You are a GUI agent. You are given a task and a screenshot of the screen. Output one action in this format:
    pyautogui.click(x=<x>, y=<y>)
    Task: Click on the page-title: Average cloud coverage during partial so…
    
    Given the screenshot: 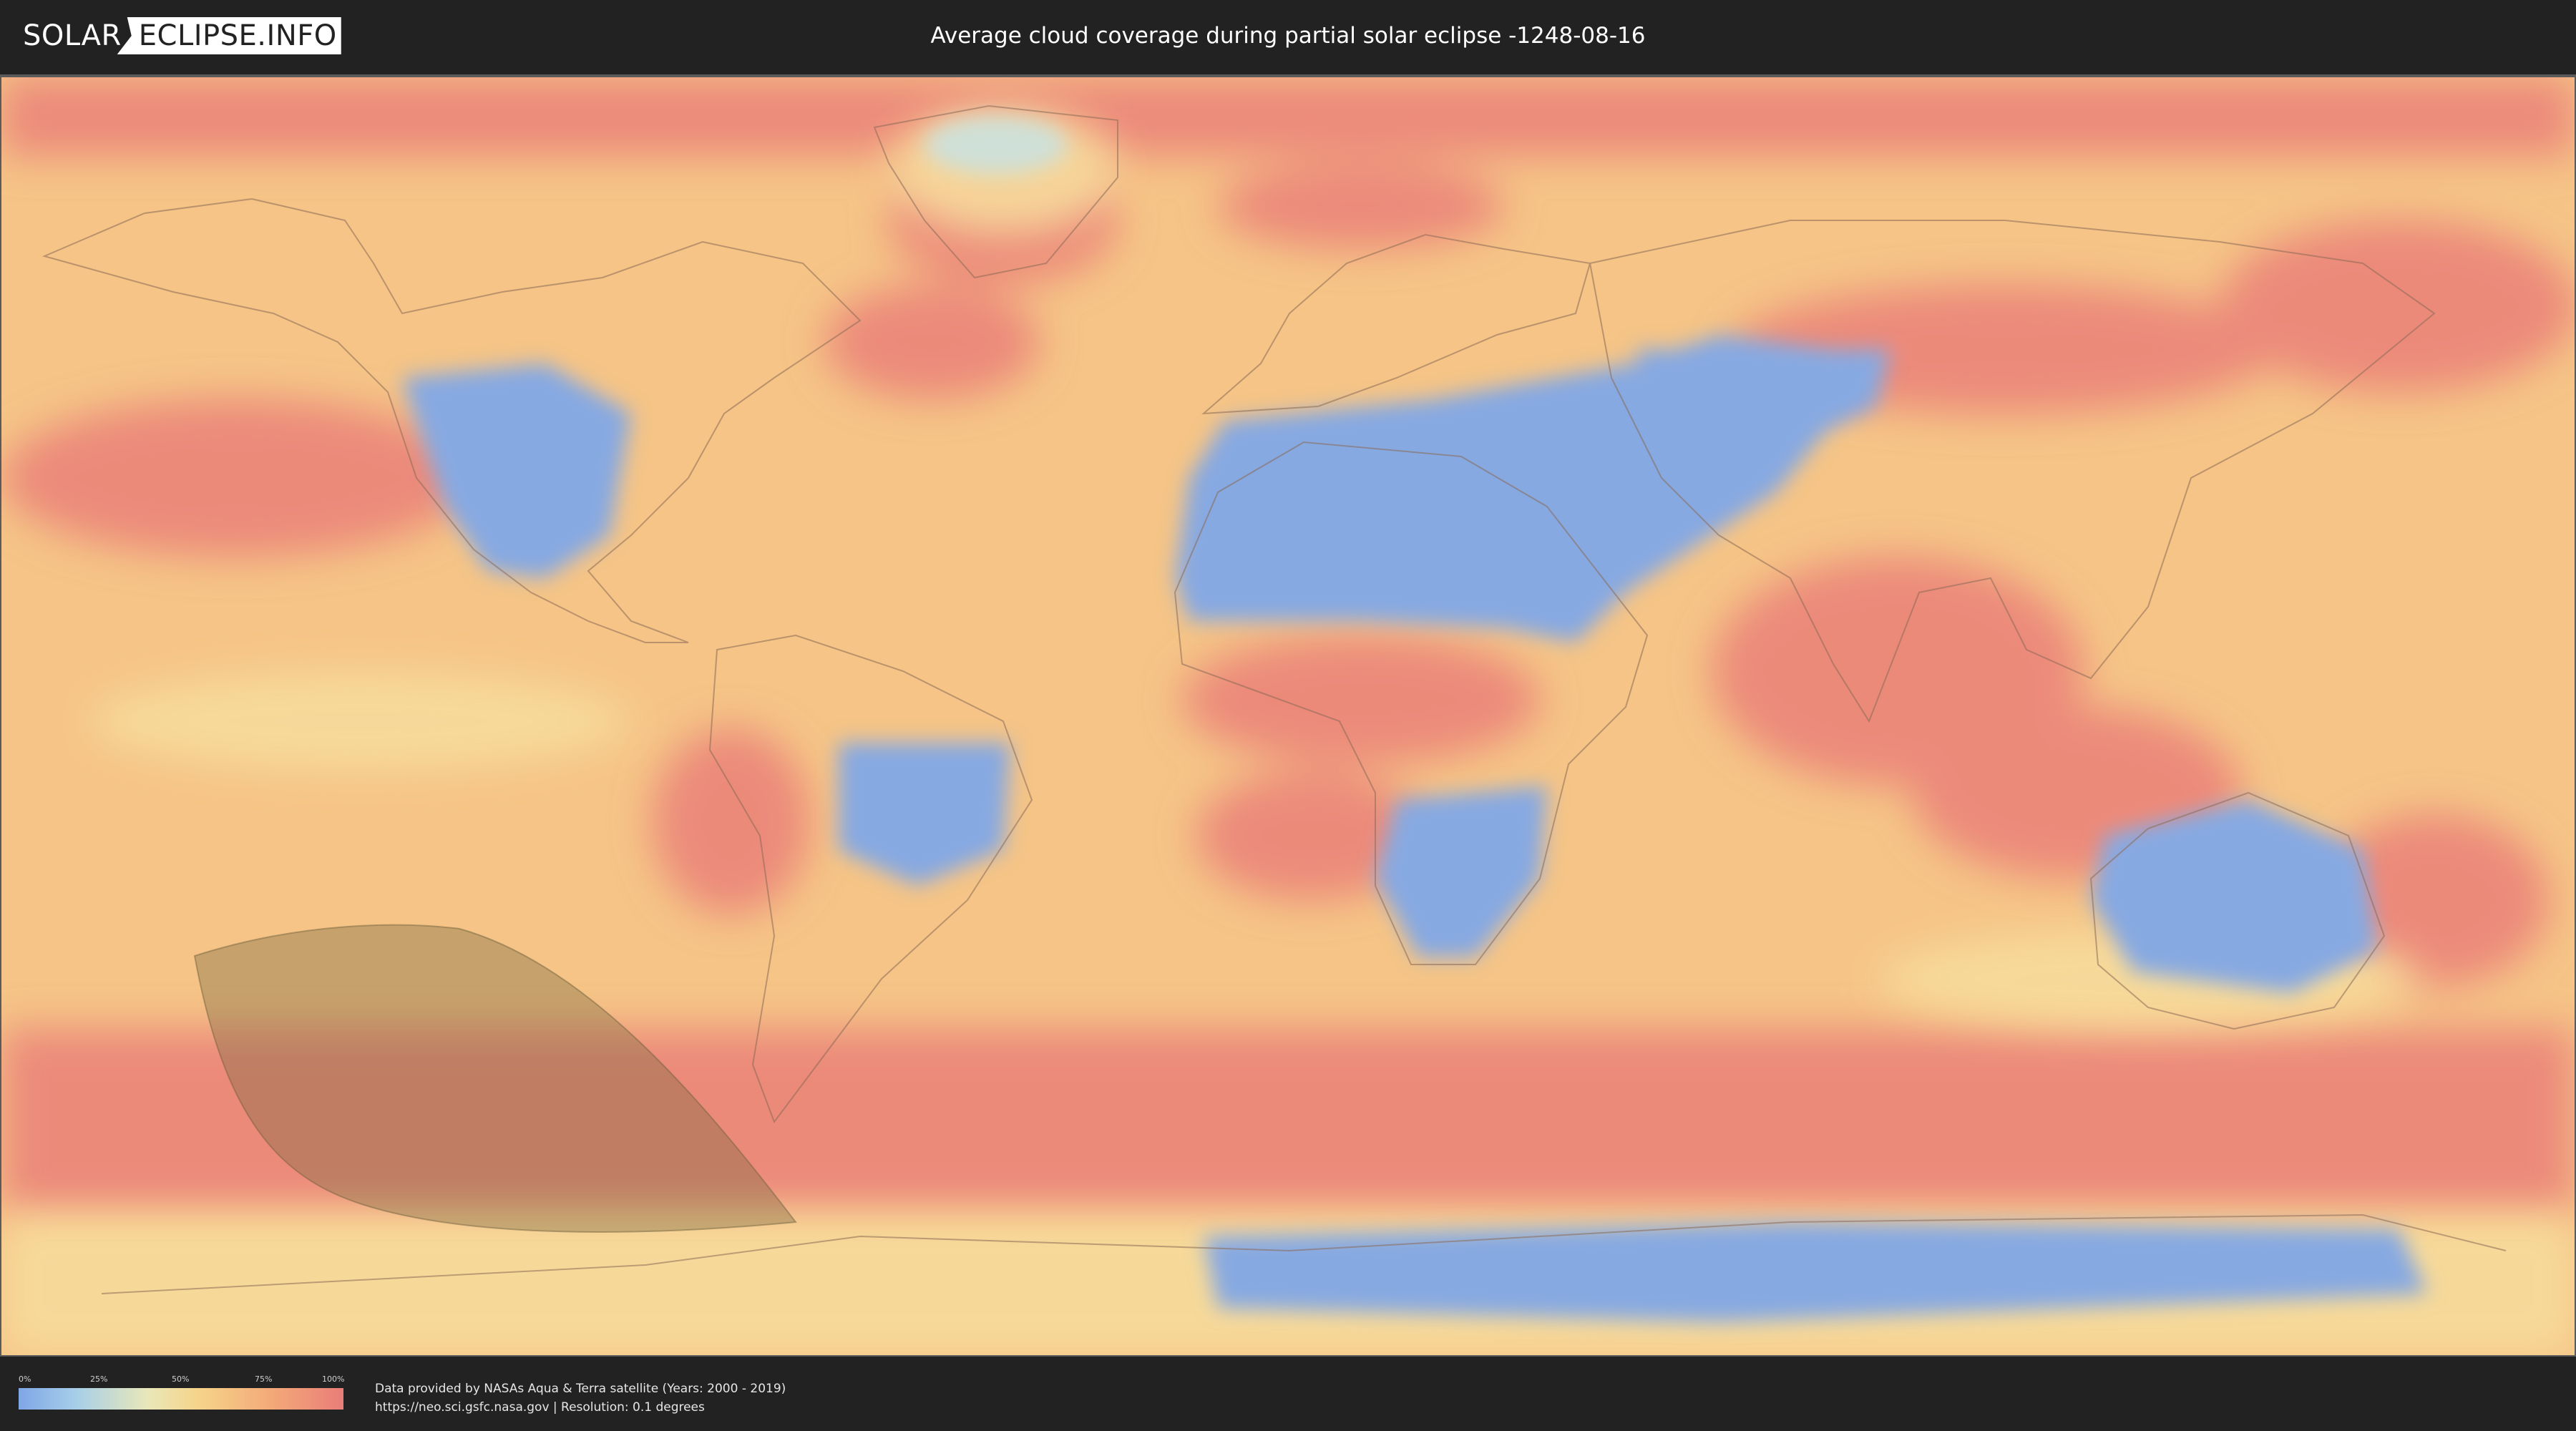 What is the action you would take?
    pyautogui.click(x=1288, y=36)
    